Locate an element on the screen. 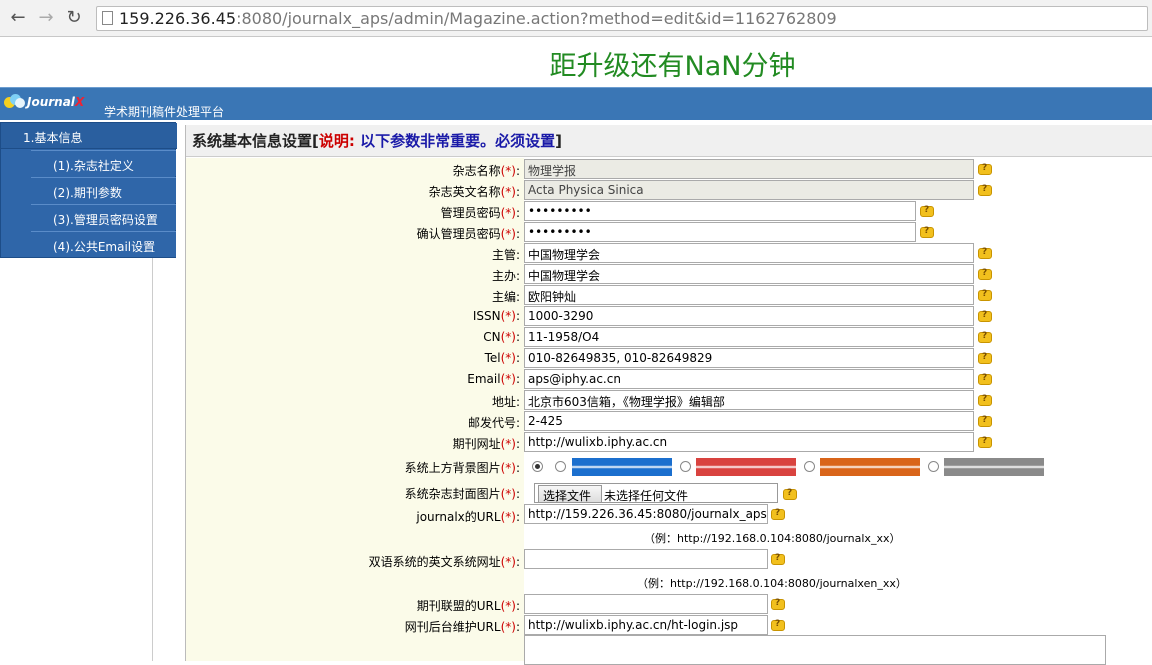 Image resolution: width=1152 pixels, height=665 pixels. supervisor-input: 中国物理学会 is located at coordinates (749, 253).